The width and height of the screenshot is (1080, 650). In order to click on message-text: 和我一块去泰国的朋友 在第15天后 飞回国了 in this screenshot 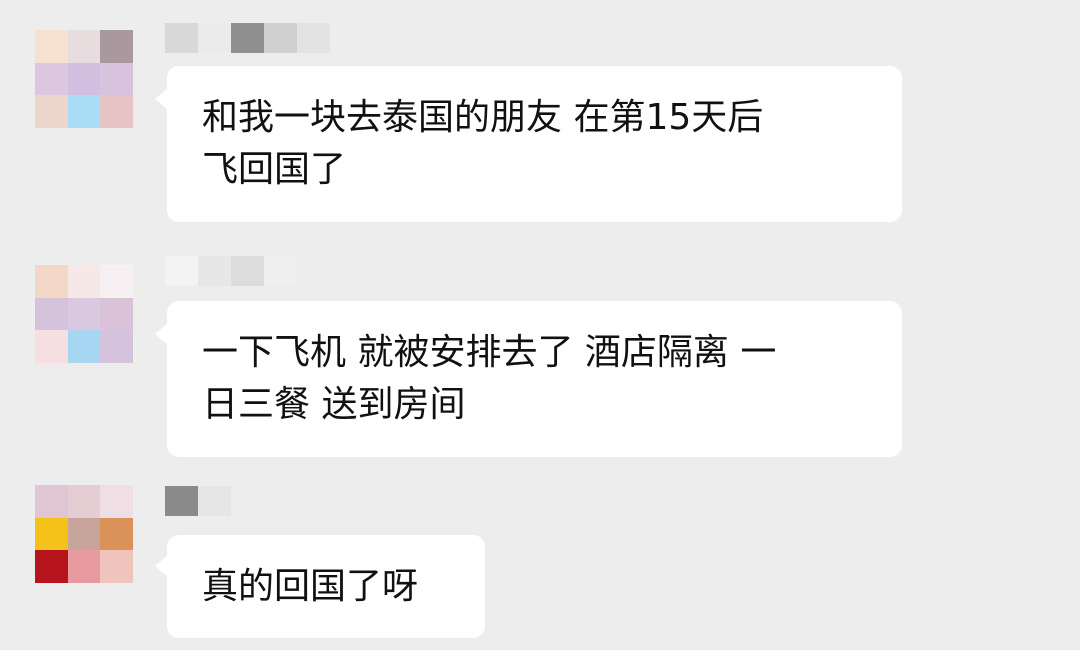, I will do `click(483, 143)`.